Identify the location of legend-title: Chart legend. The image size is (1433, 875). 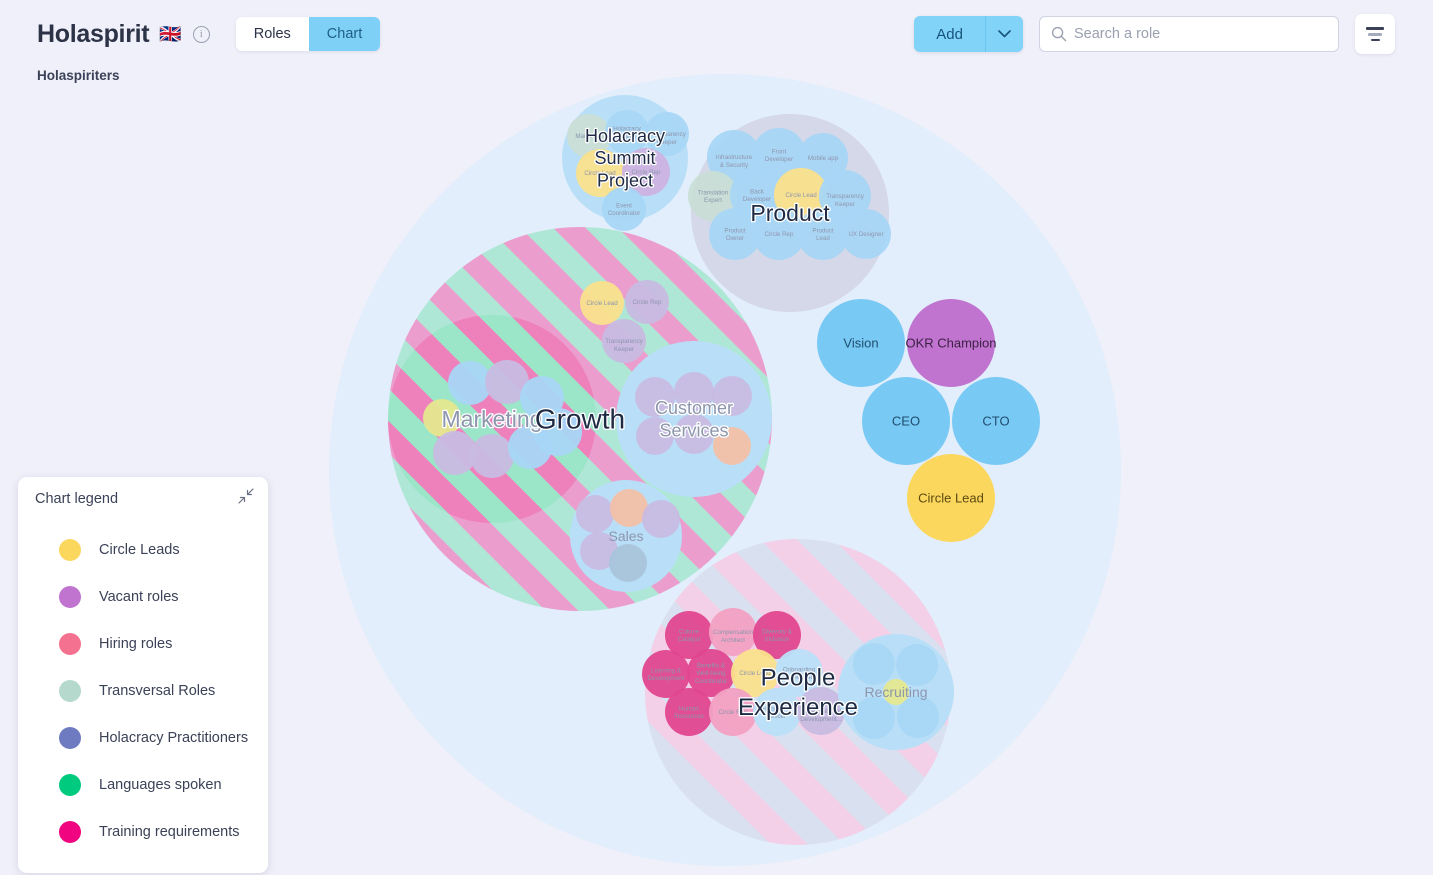
(77, 499).